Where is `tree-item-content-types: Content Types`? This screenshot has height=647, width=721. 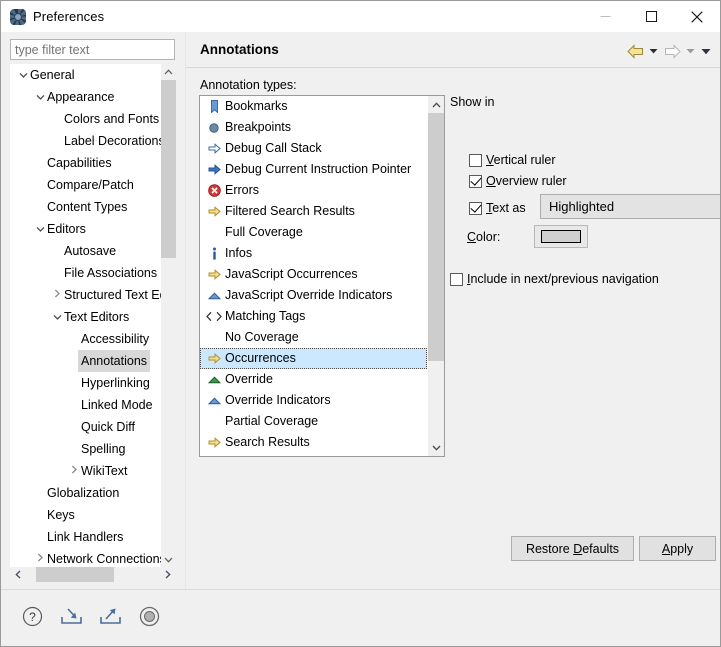 tree-item-content-types: Content Types is located at coordinates (85, 207).